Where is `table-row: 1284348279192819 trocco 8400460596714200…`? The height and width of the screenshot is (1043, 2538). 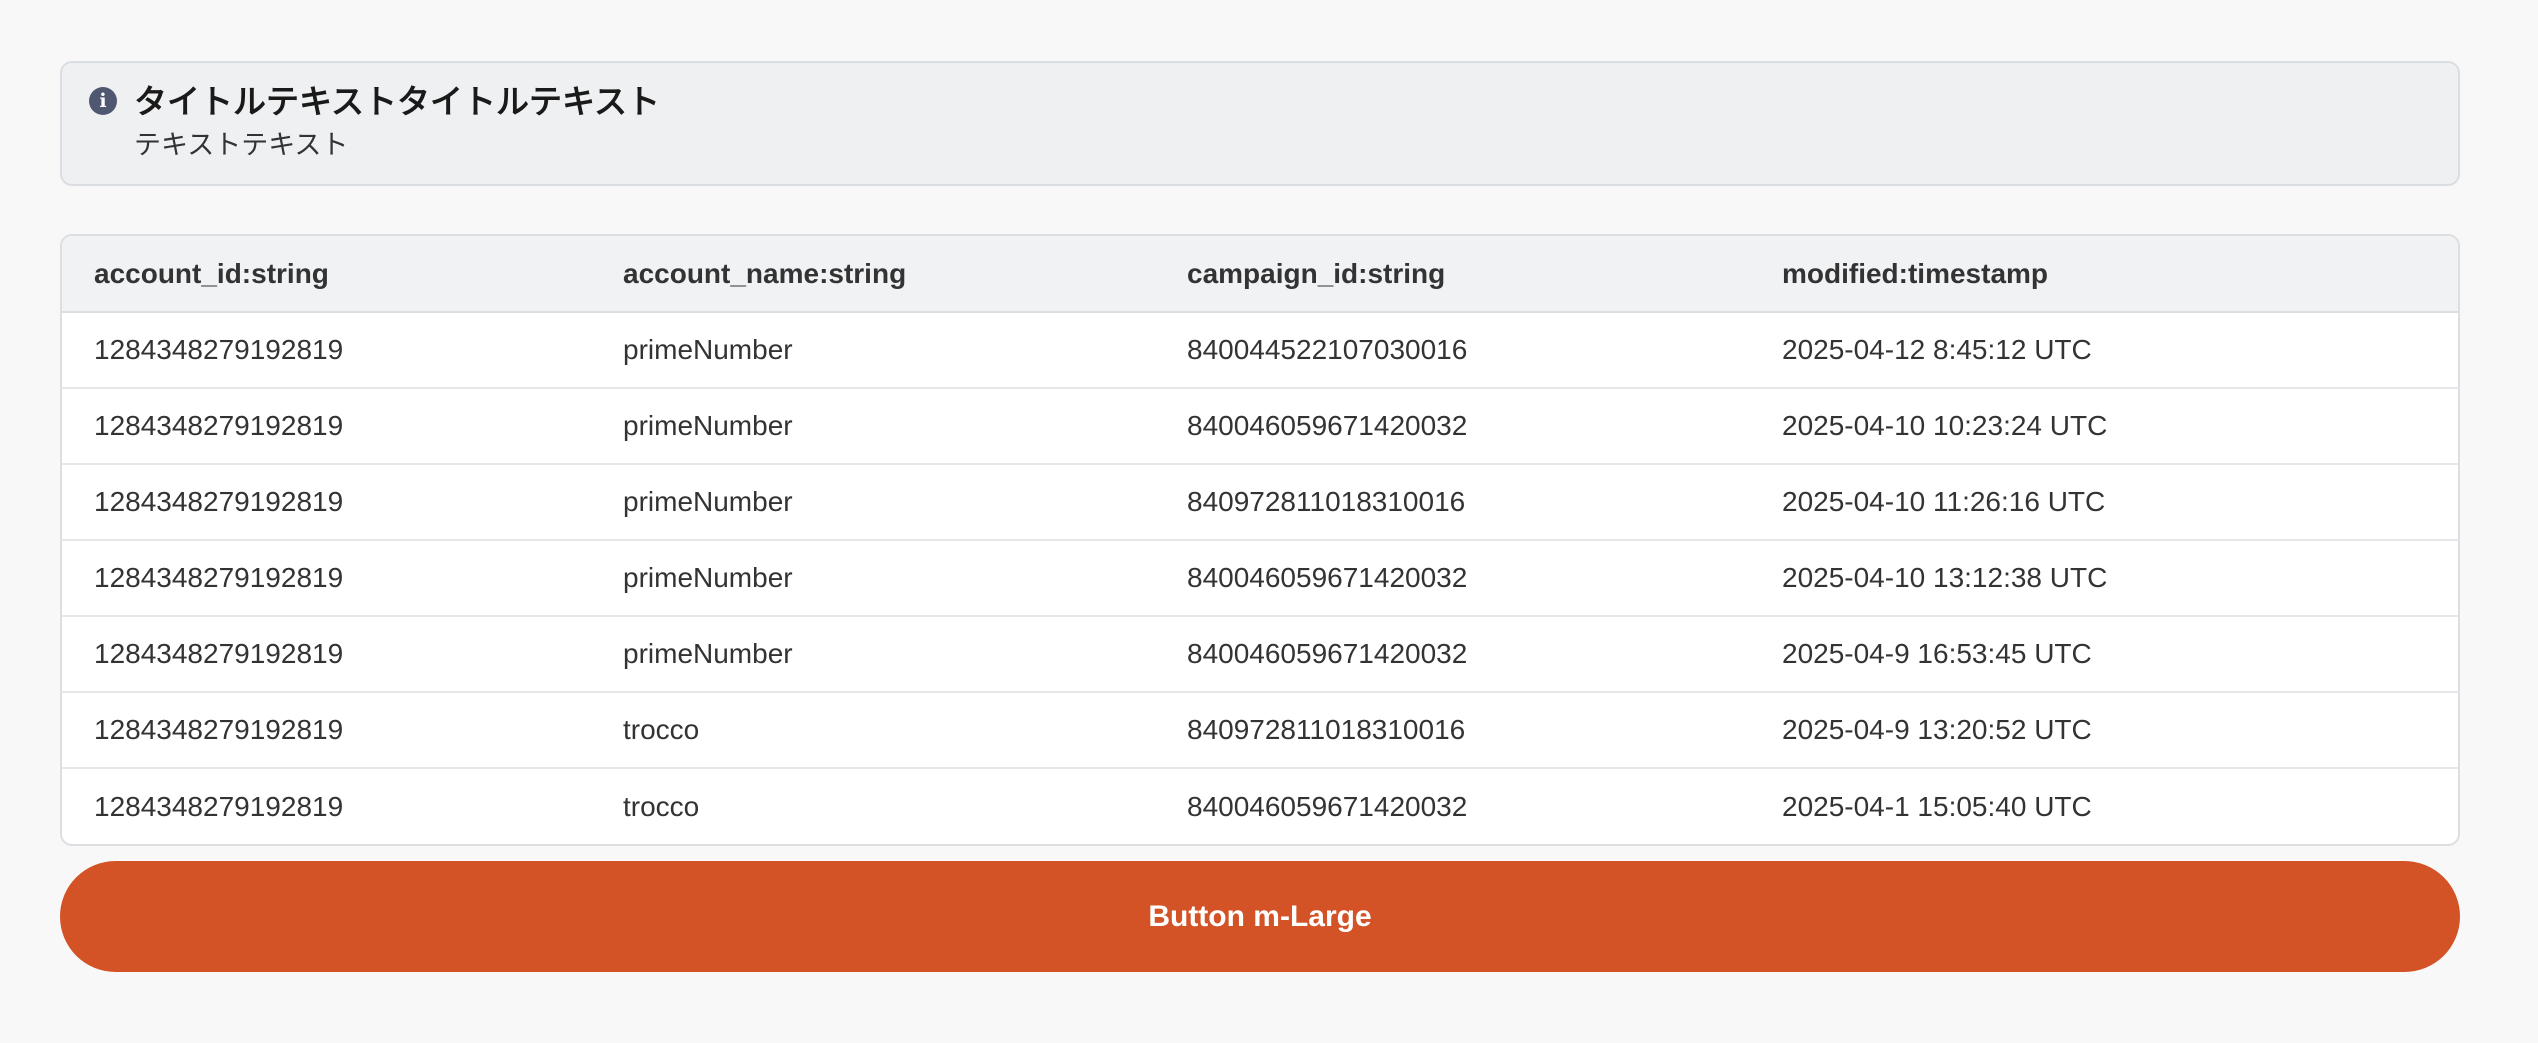
table-row: 1284348279192819 trocco 8400460596714200… is located at coordinates (1260, 806).